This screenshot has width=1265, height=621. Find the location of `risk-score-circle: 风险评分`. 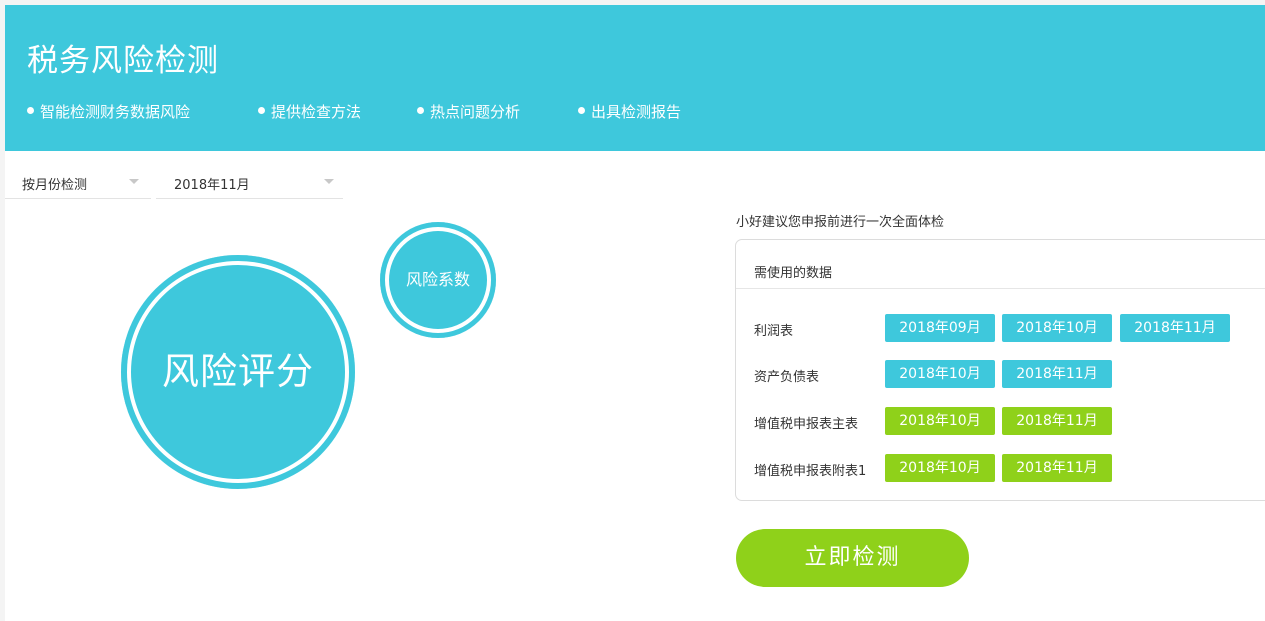

risk-score-circle: 风险评分 is located at coordinates (238, 372).